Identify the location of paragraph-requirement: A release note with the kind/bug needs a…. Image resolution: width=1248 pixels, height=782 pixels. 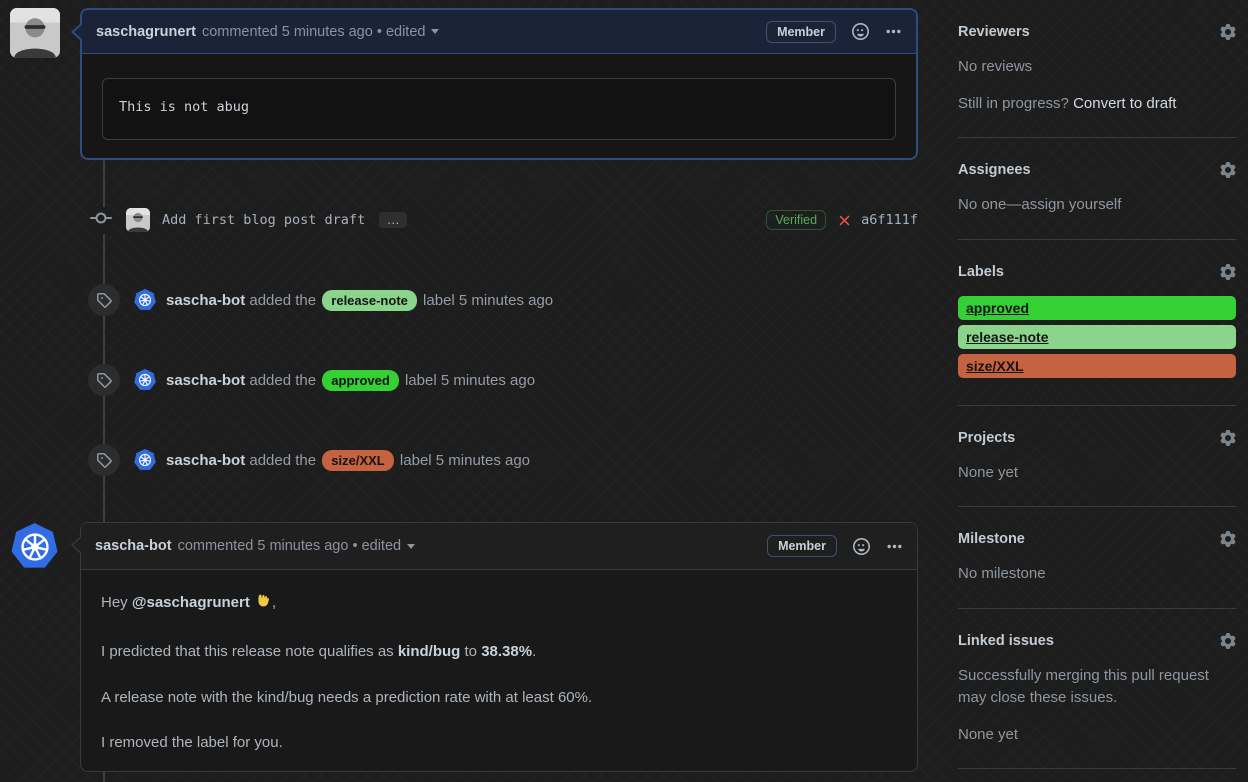
(347, 697).